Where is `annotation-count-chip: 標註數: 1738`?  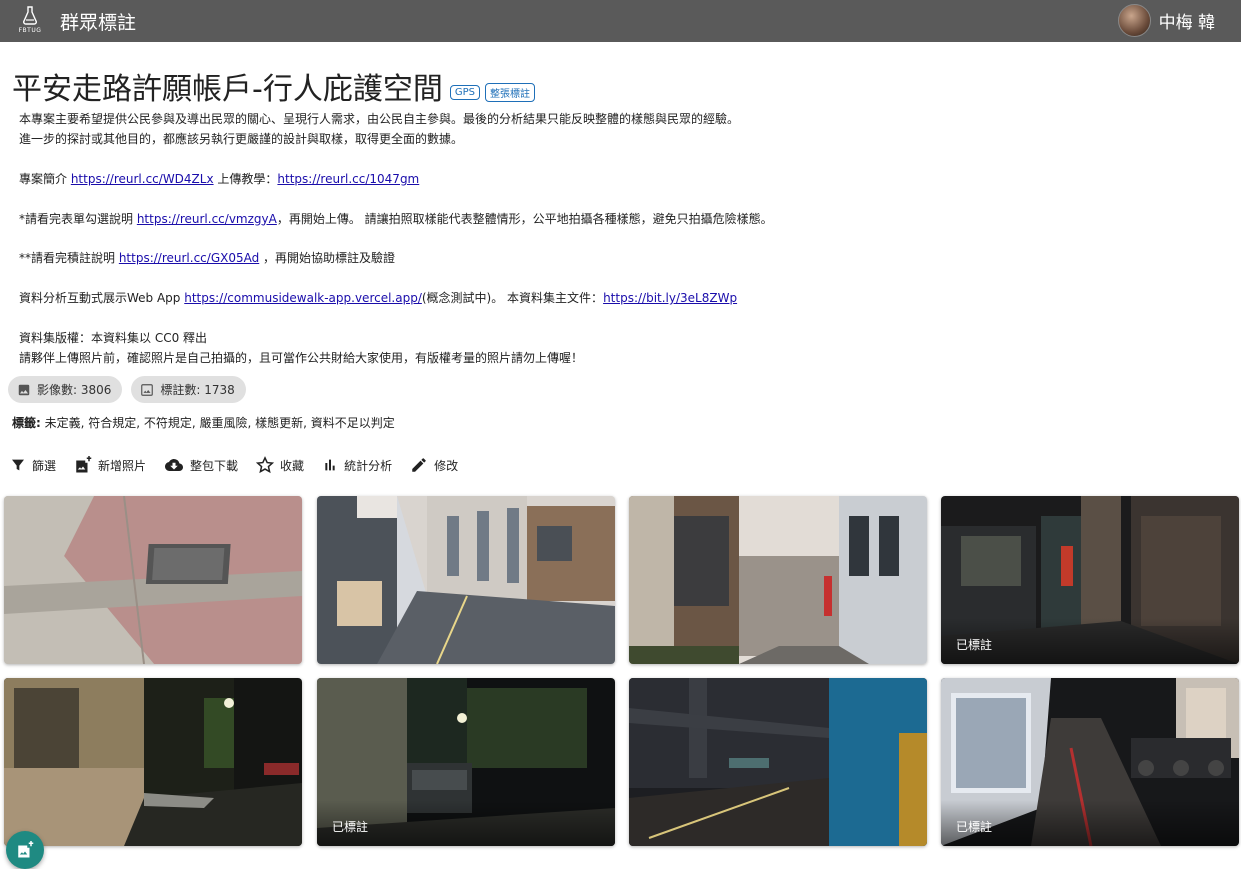
annotation-count-chip: 標註數: 1738 is located at coordinates (188, 389).